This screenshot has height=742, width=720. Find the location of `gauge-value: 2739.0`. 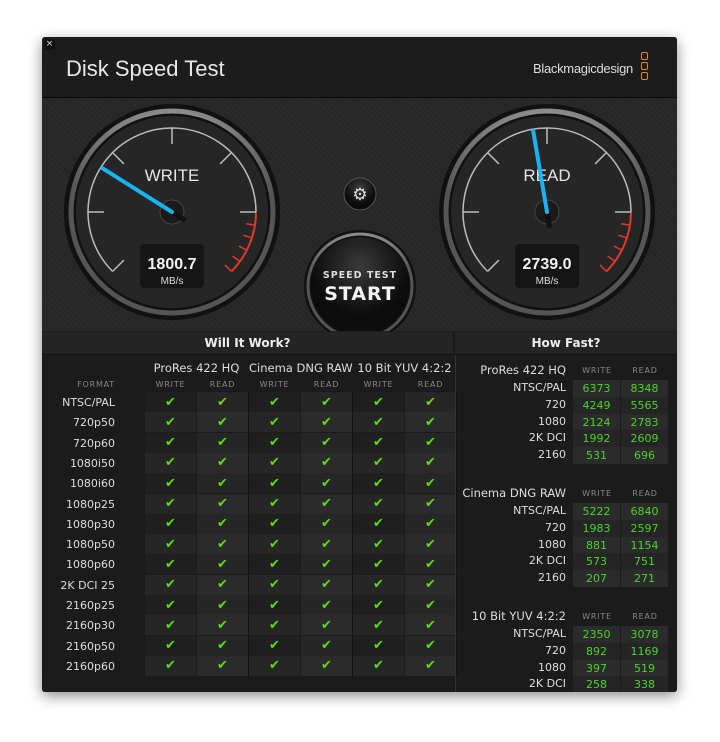

gauge-value: 2739.0 is located at coordinates (547, 264).